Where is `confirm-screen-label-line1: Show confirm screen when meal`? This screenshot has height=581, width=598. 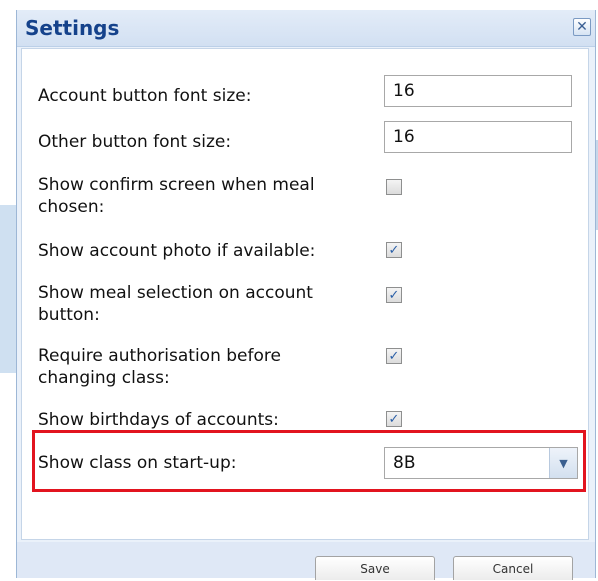 confirm-screen-label-line1: Show confirm screen when meal is located at coordinates (176, 185).